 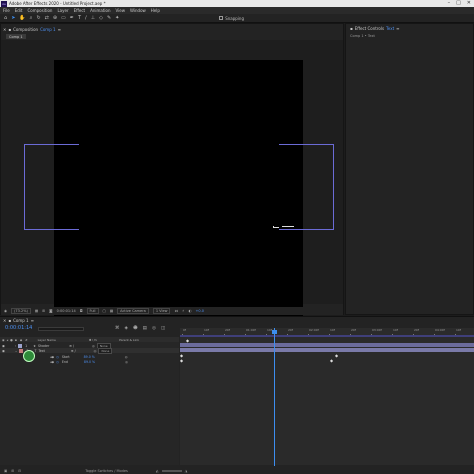 What do you see at coordinates (66, 311) in the screenshot?
I see `timecode-display: 0:00:01:14` at bounding box center [66, 311].